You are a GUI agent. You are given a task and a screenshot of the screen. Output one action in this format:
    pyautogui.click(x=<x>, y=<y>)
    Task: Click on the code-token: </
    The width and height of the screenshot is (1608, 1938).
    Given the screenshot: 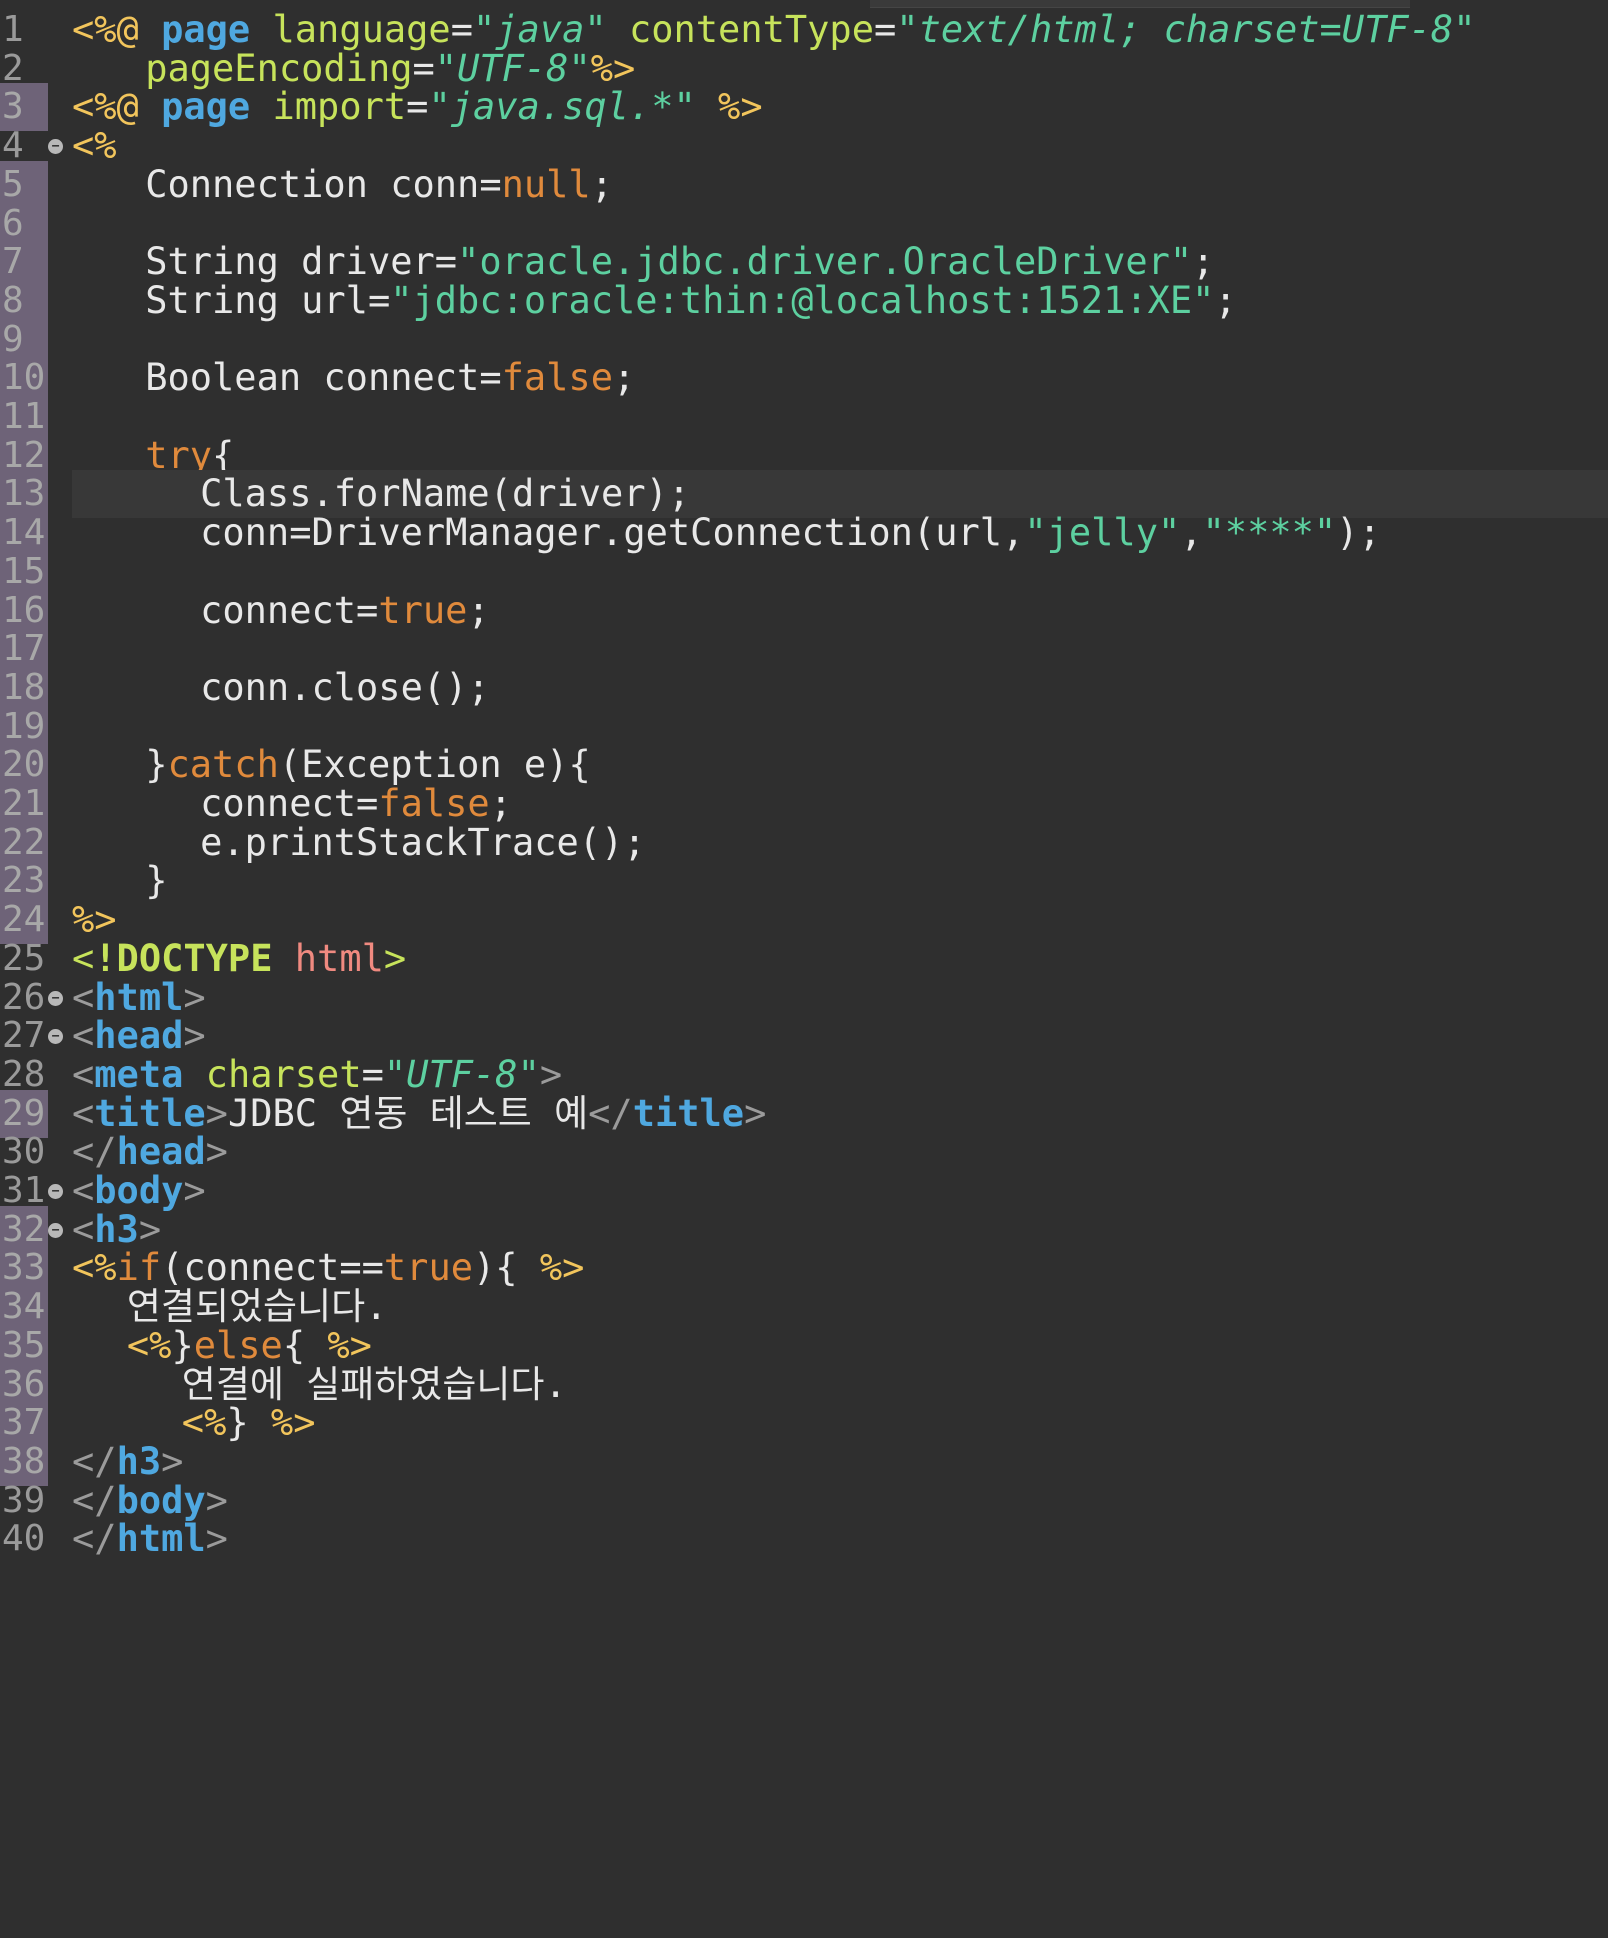 What is the action you would take?
    pyautogui.click(x=94, y=1539)
    